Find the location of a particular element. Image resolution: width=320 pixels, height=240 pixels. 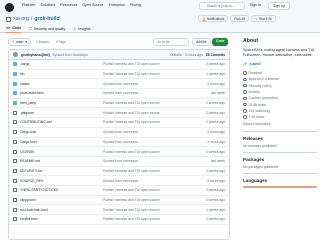

file-name: bin is located at coordinates (22, 74).